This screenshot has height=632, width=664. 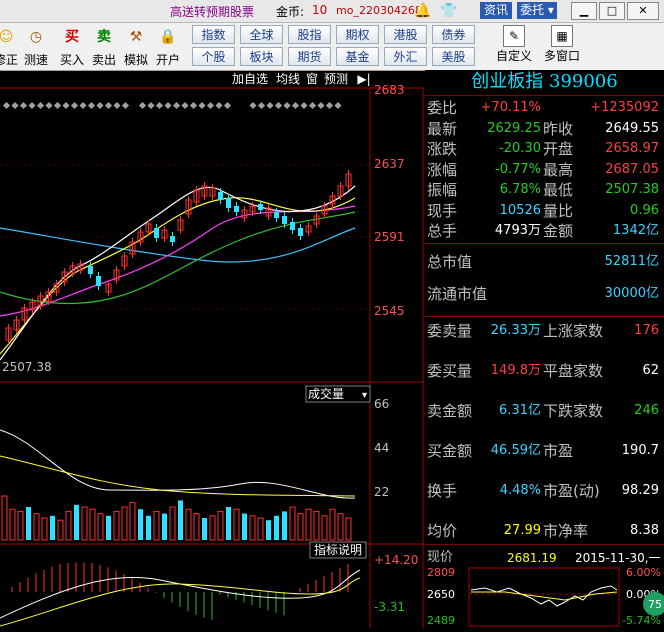 What do you see at coordinates (338, 549) in the screenshot?
I see `indicator-label: 指标说明` at bounding box center [338, 549].